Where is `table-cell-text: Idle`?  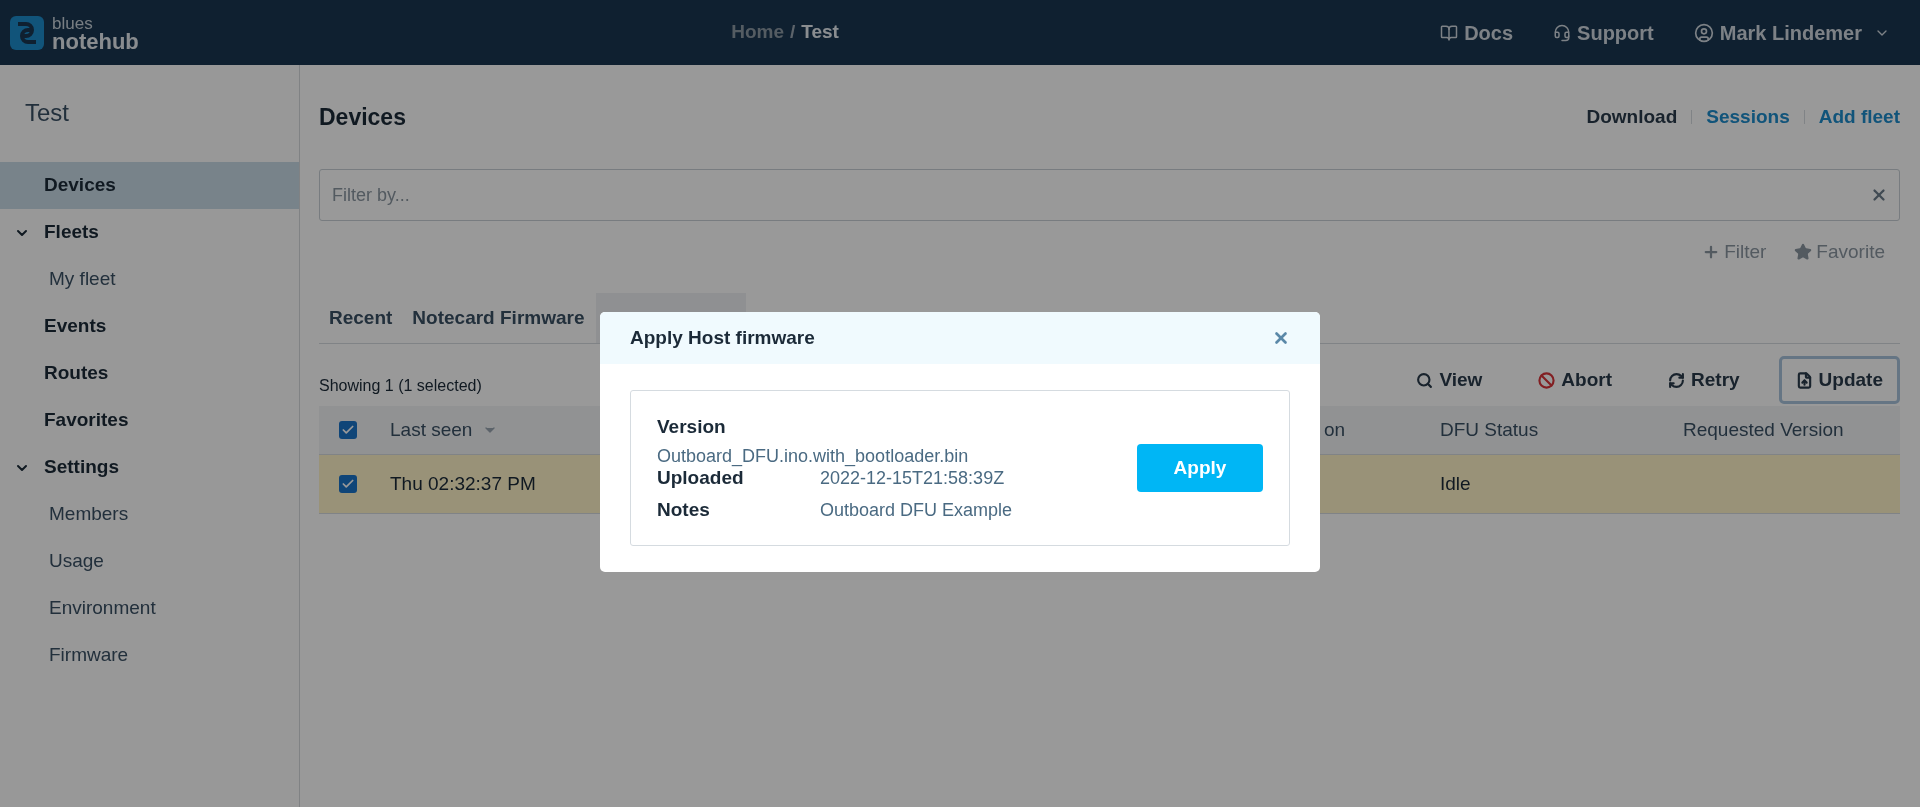
table-cell-text: Idle is located at coordinates (1455, 483).